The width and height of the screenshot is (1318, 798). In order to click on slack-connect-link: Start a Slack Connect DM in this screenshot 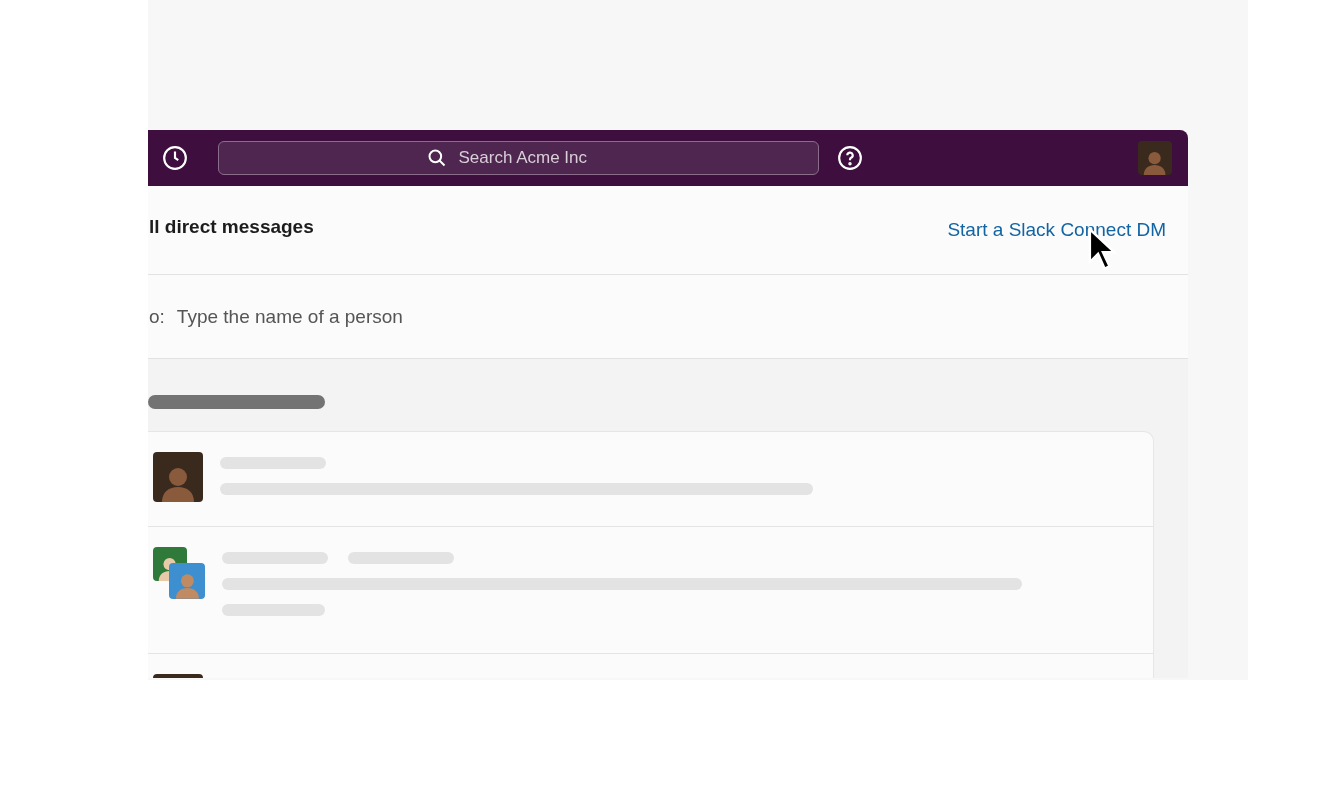, I will do `click(1056, 230)`.